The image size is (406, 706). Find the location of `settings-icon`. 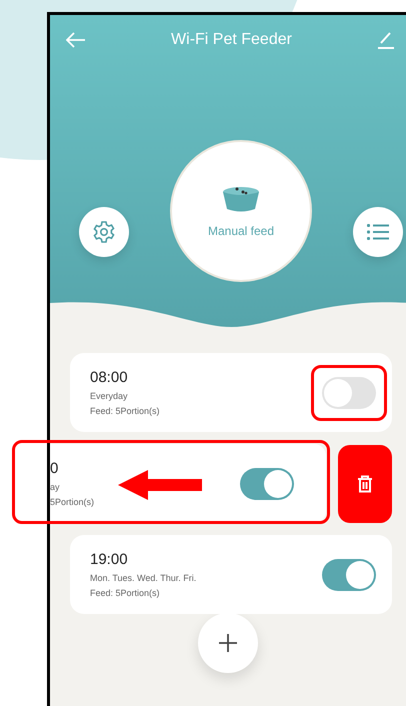

settings-icon is located at coordinates (104, 232).